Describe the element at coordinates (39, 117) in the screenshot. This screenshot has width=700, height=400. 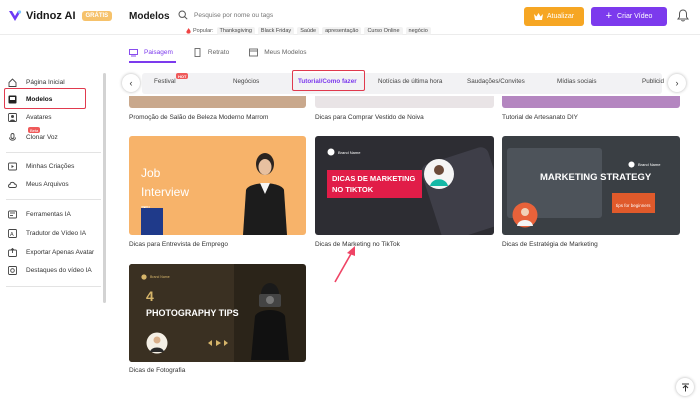
I see `sidebar-item-label: Avatares` at that location.